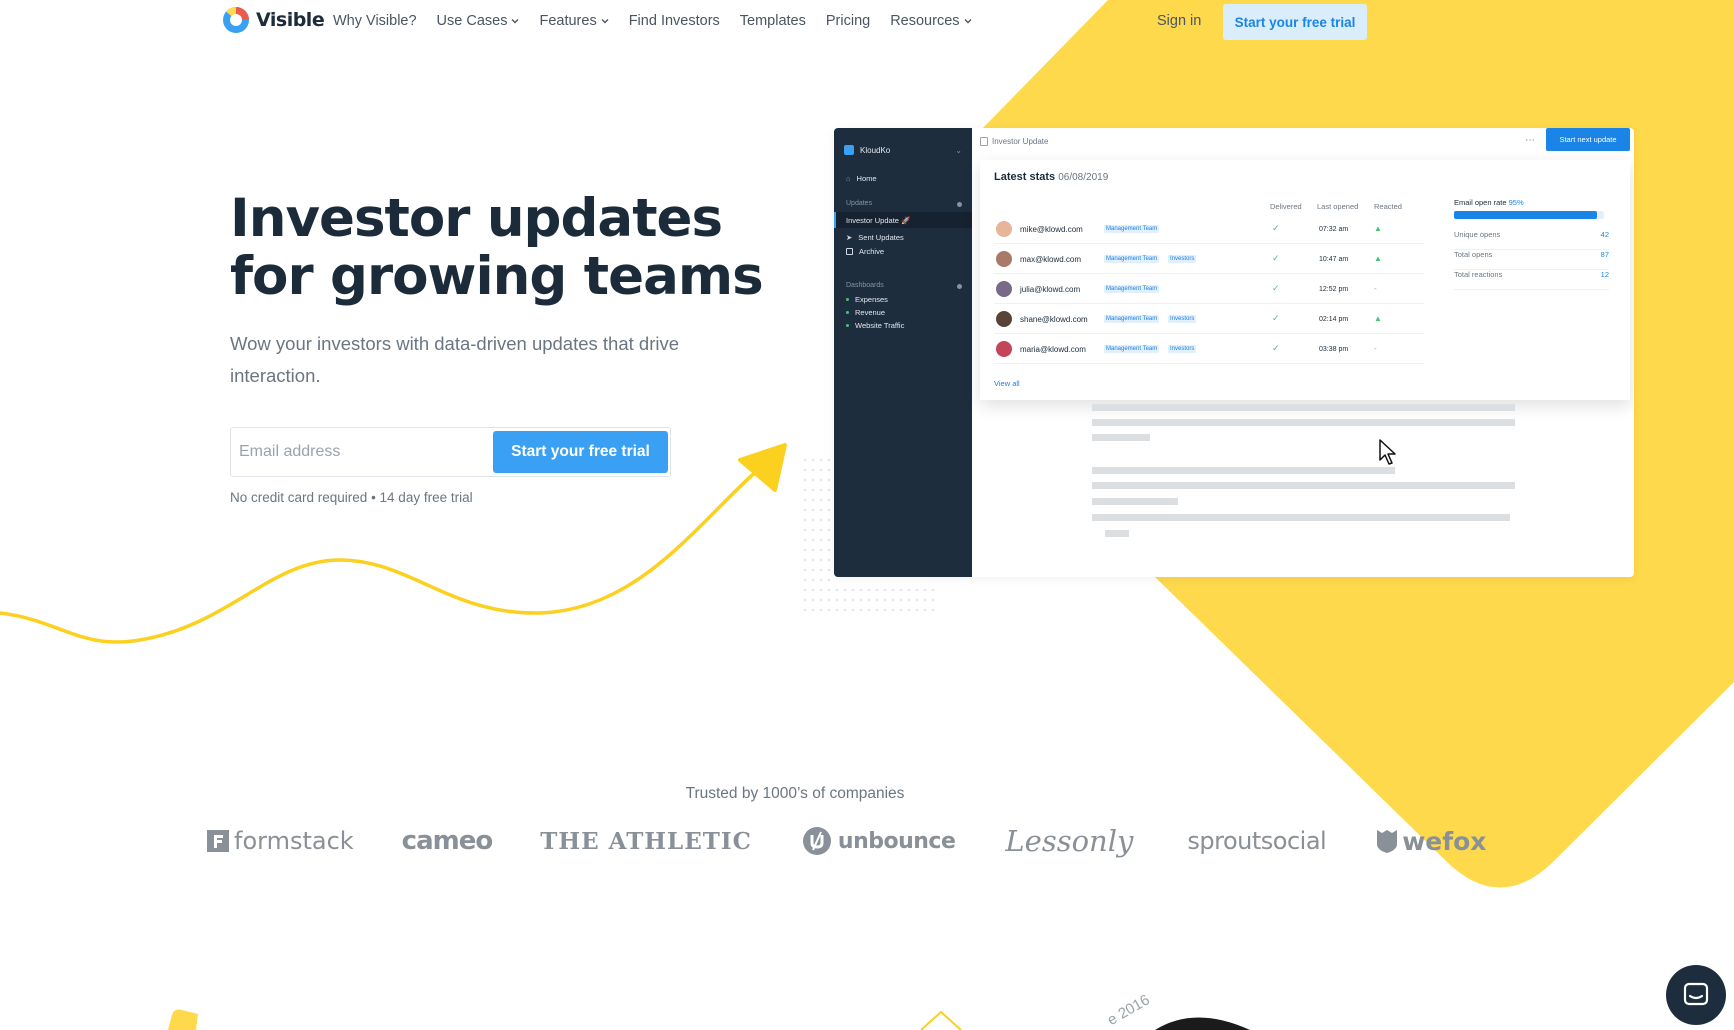  I want to click on metric-unique-opens: Unique opens 42, so click(1531, 240).